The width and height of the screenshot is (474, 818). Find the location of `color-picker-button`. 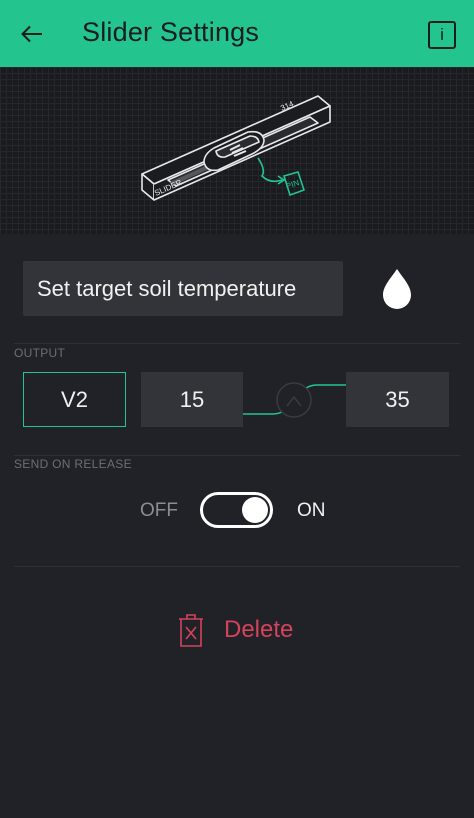

color-picker-button is located at coordinates (397, 288).